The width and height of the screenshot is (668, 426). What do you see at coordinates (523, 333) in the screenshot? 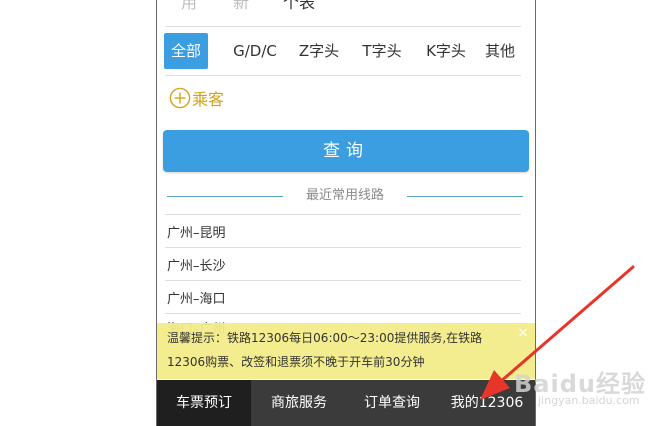
I see `close-icon: ×` at bounding box center [523, 333].